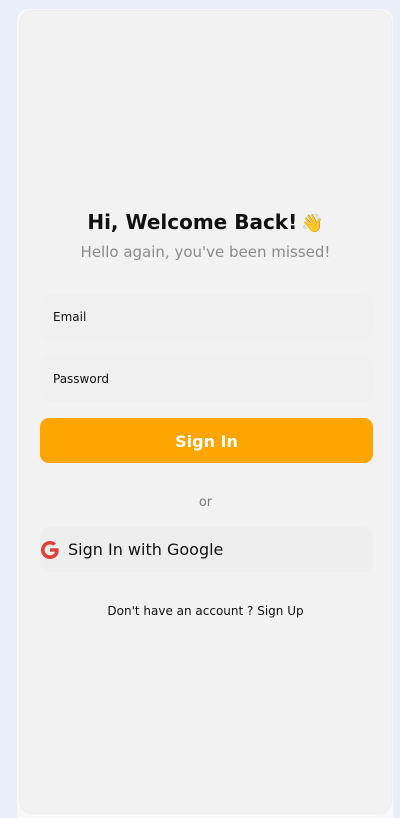 This screenshot has height=818, width=400. Describe the element at coordinates (180, 611) in the screenshot. I see `signup-prompt: Don't have an account ?` at that location.